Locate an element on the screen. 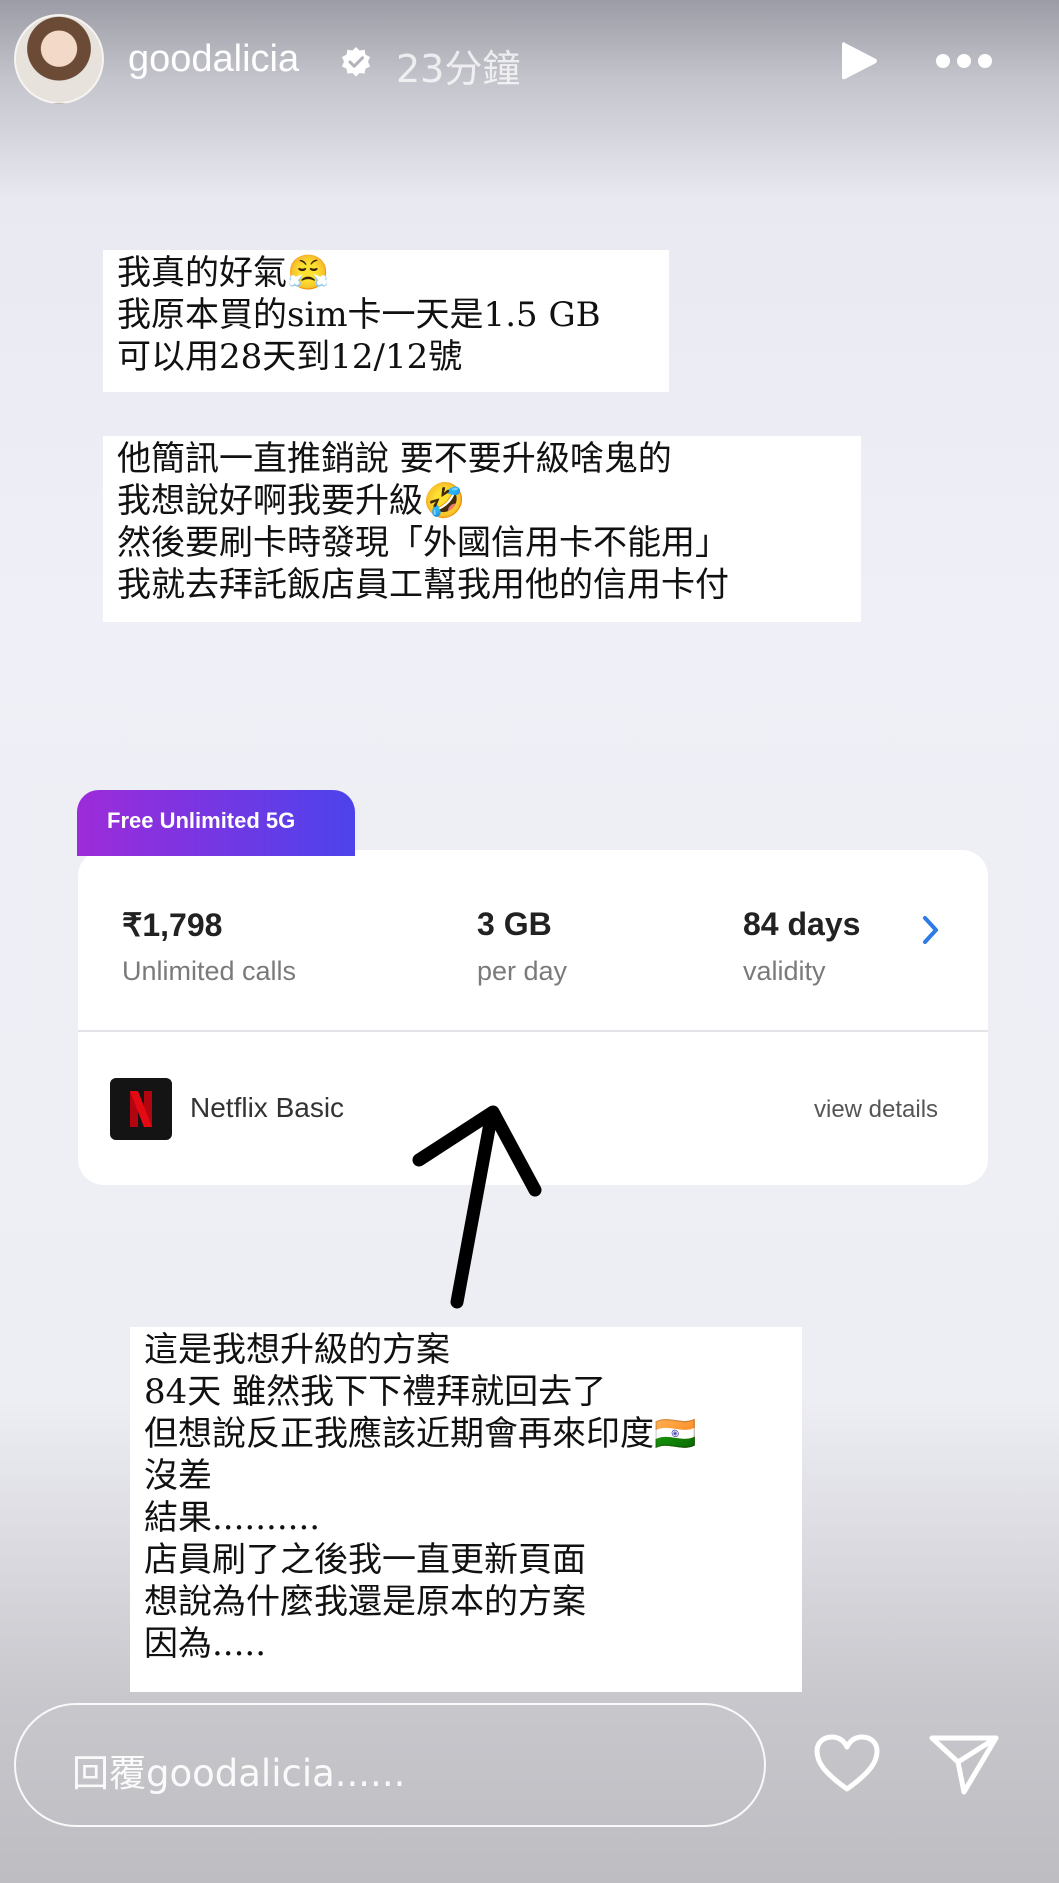  plan-price-label: Unlimited calls is located at coordinates (209, 971).